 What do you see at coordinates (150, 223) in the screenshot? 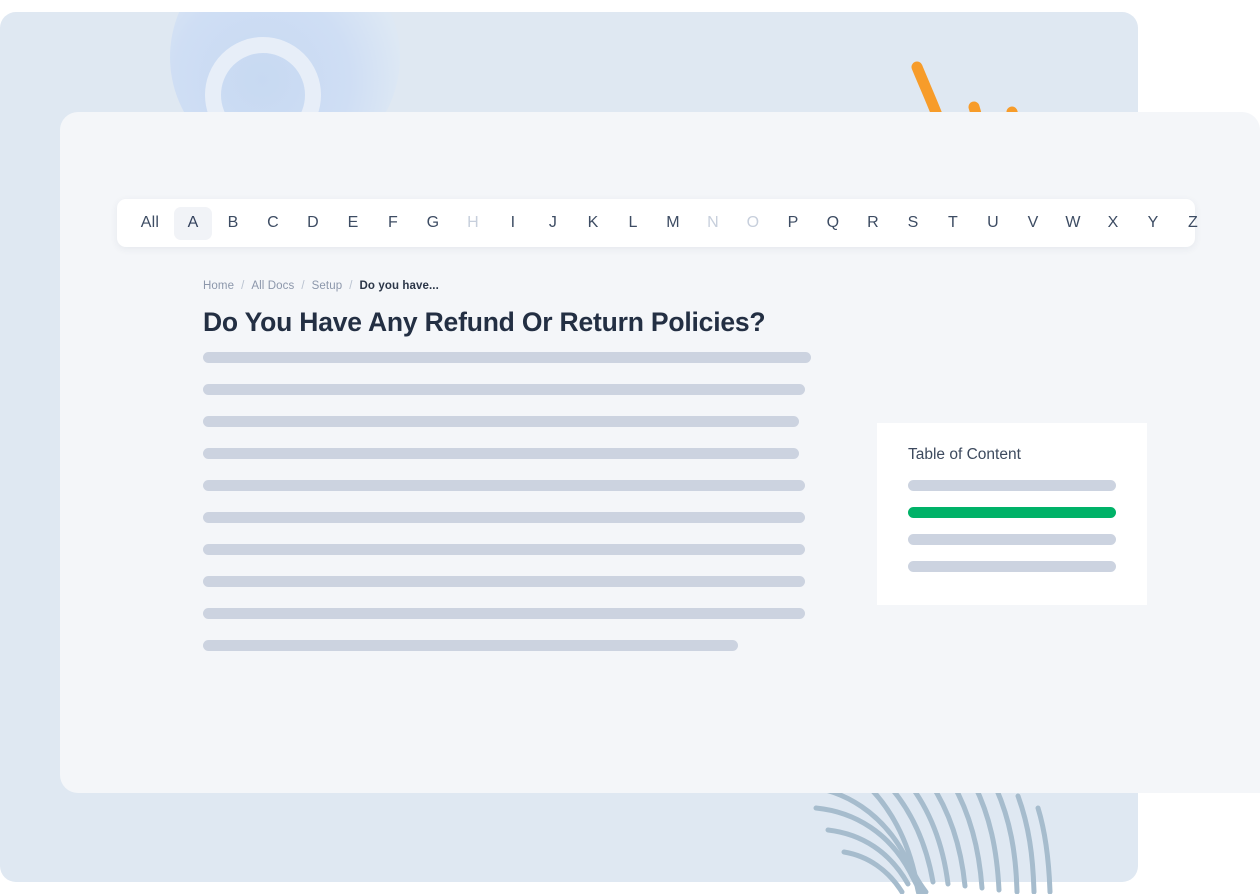
I see `alphabet-item-all: All` at bounding box center [150, 223].